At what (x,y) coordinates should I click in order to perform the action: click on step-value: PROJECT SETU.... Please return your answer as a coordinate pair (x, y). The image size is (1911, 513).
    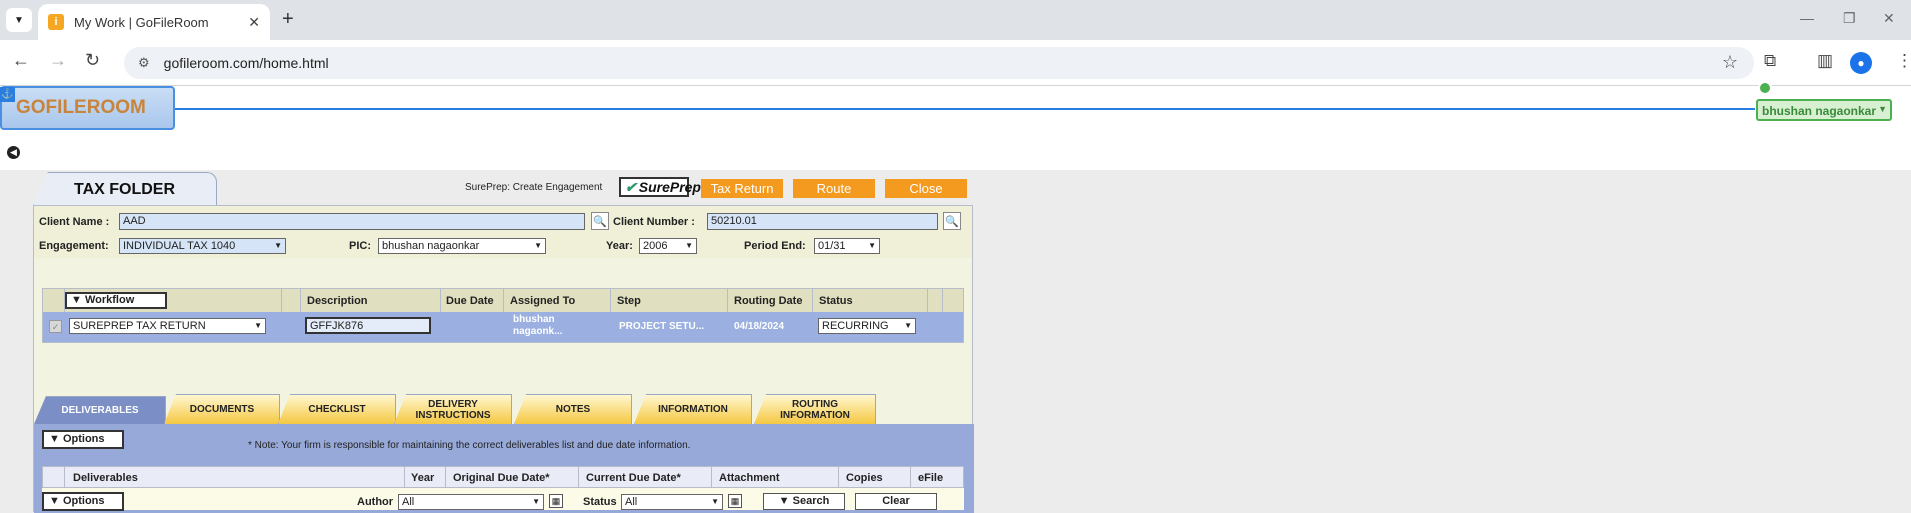
    Looking at the image, I should click on (662, 326).